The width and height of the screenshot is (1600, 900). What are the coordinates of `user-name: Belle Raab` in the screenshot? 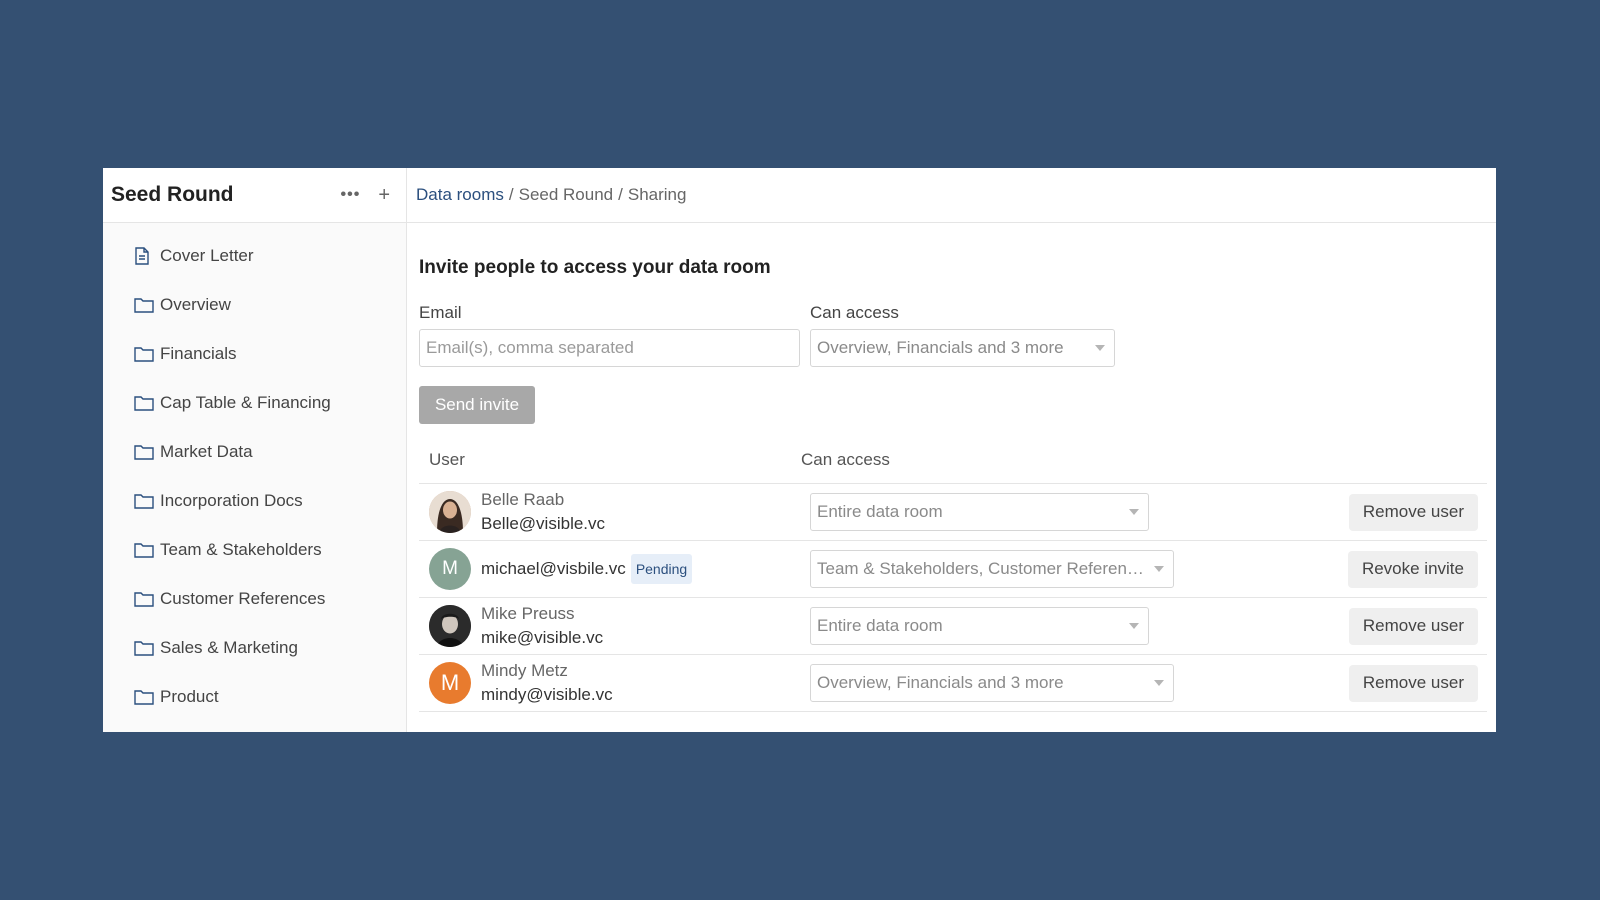 It's located at (523, 499).